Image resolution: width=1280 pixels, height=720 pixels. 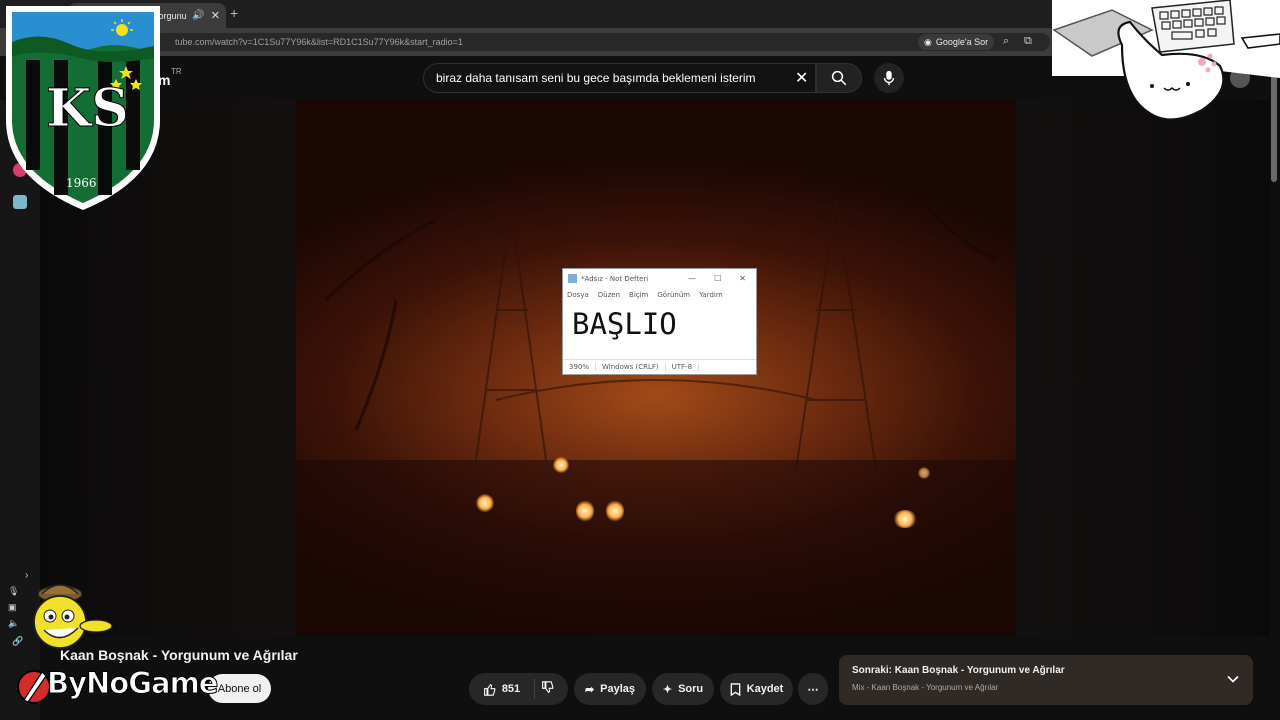 What do you see at coordinates (615, 278) in the screenshot?
I see `notepad-title: *Adsız - Not Defteri` at bounding box center [615, 278].